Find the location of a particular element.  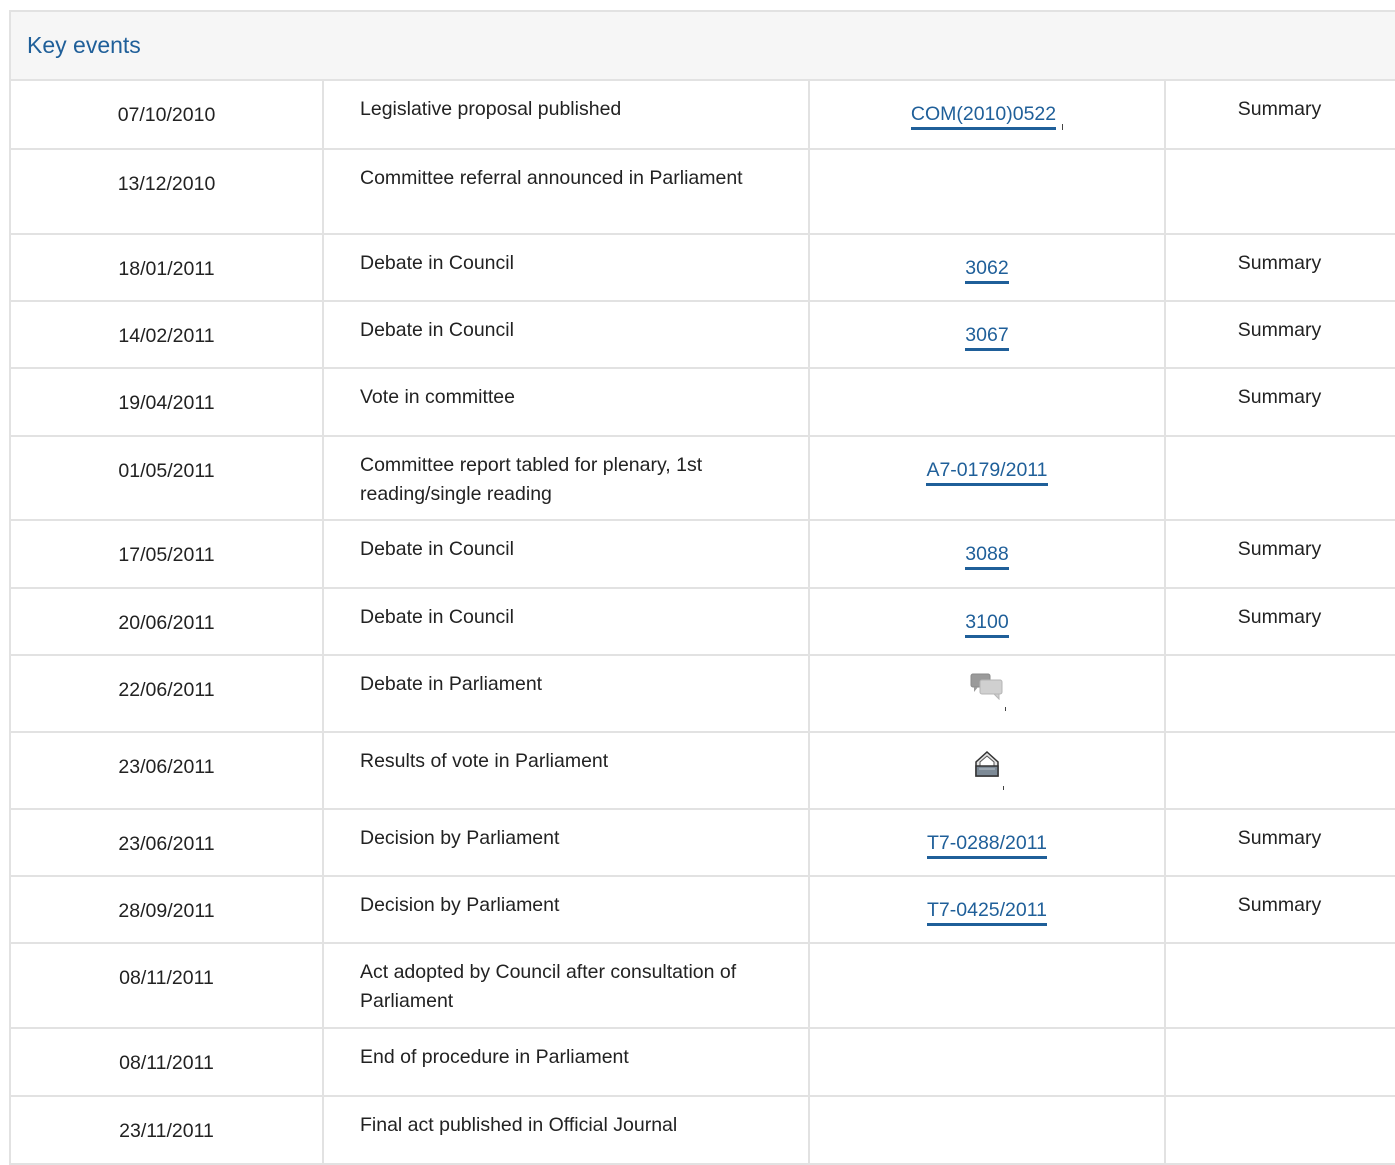

event-date: 14/02/2011 is located at coordinates (166, 336).